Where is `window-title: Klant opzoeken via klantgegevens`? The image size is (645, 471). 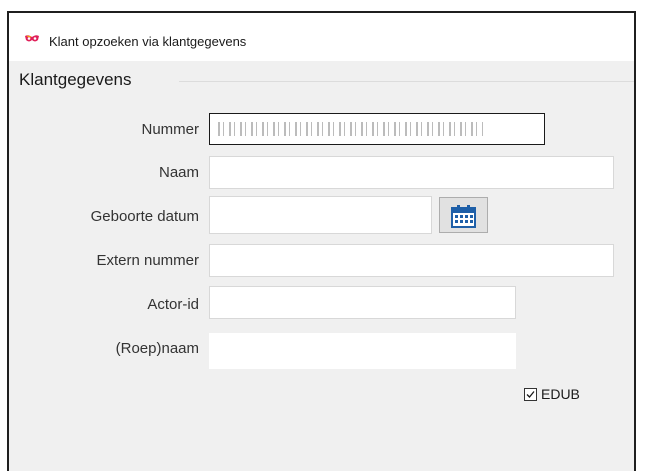 window-title: Klant opzoeken via klantgegevens is located at coordinates (148, 41).